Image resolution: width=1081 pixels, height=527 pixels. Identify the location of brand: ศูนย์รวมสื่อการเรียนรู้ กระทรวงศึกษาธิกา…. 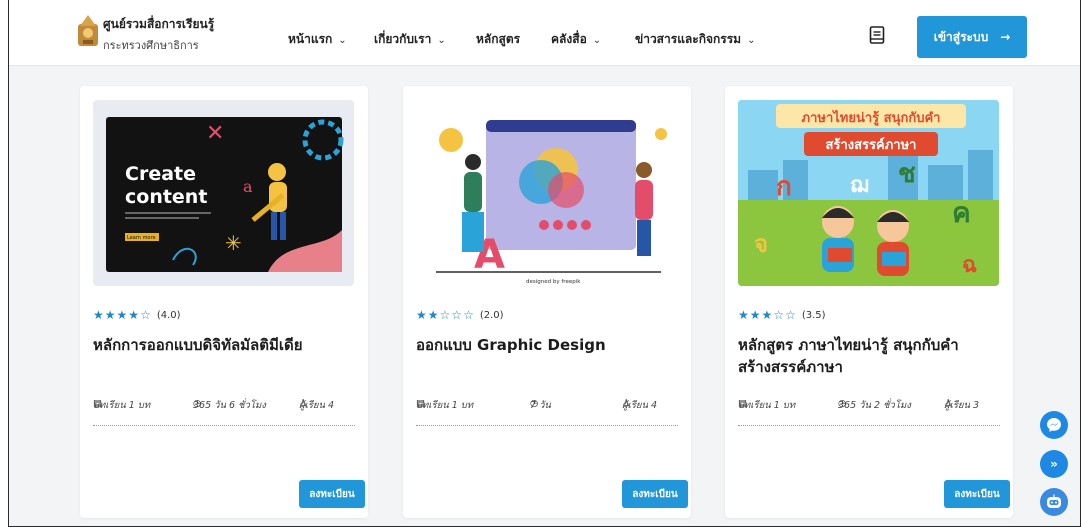
(158, 34).